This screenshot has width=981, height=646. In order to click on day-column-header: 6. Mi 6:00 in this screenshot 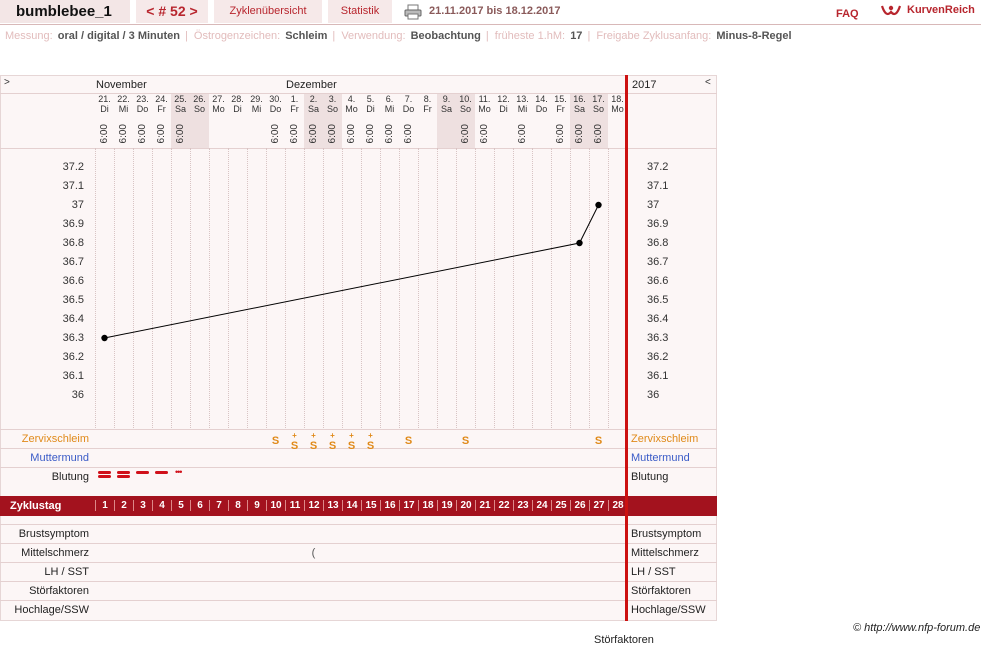, I will do `click(389, 121)`.